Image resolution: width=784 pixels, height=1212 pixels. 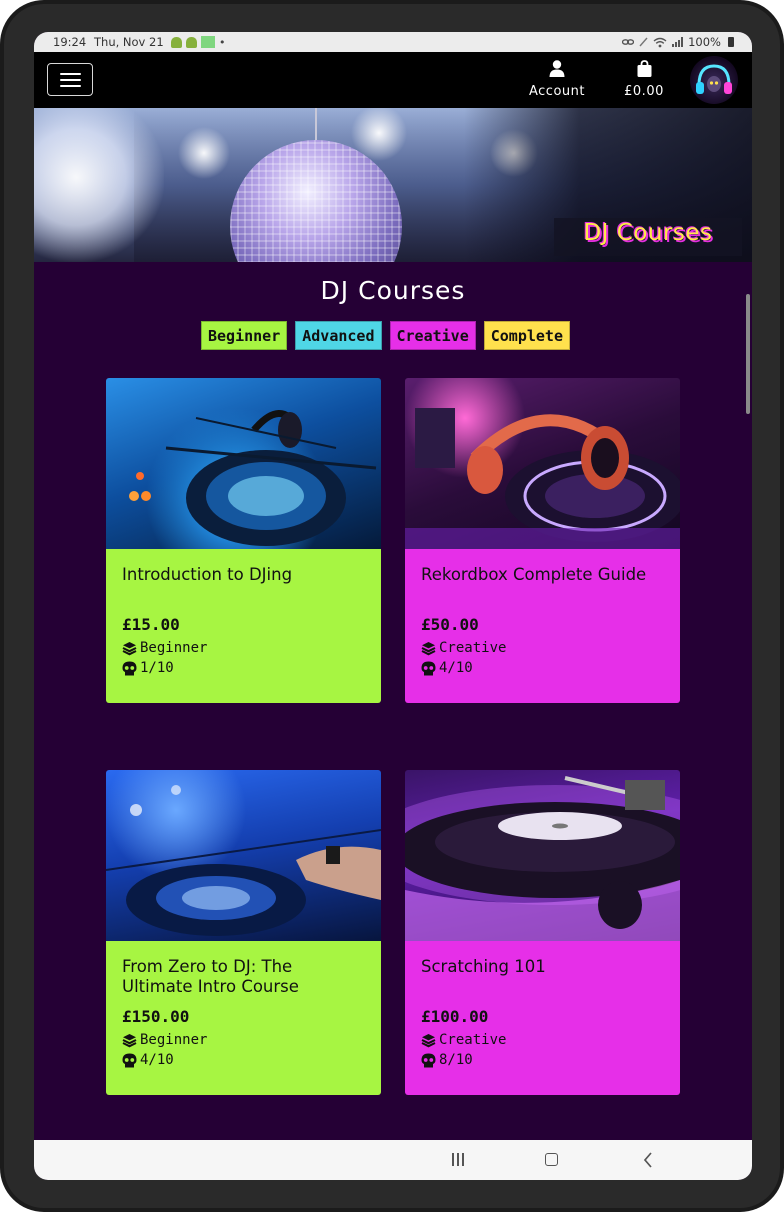 I want to click on course-price: £50.00, so click(x=450, y=624).